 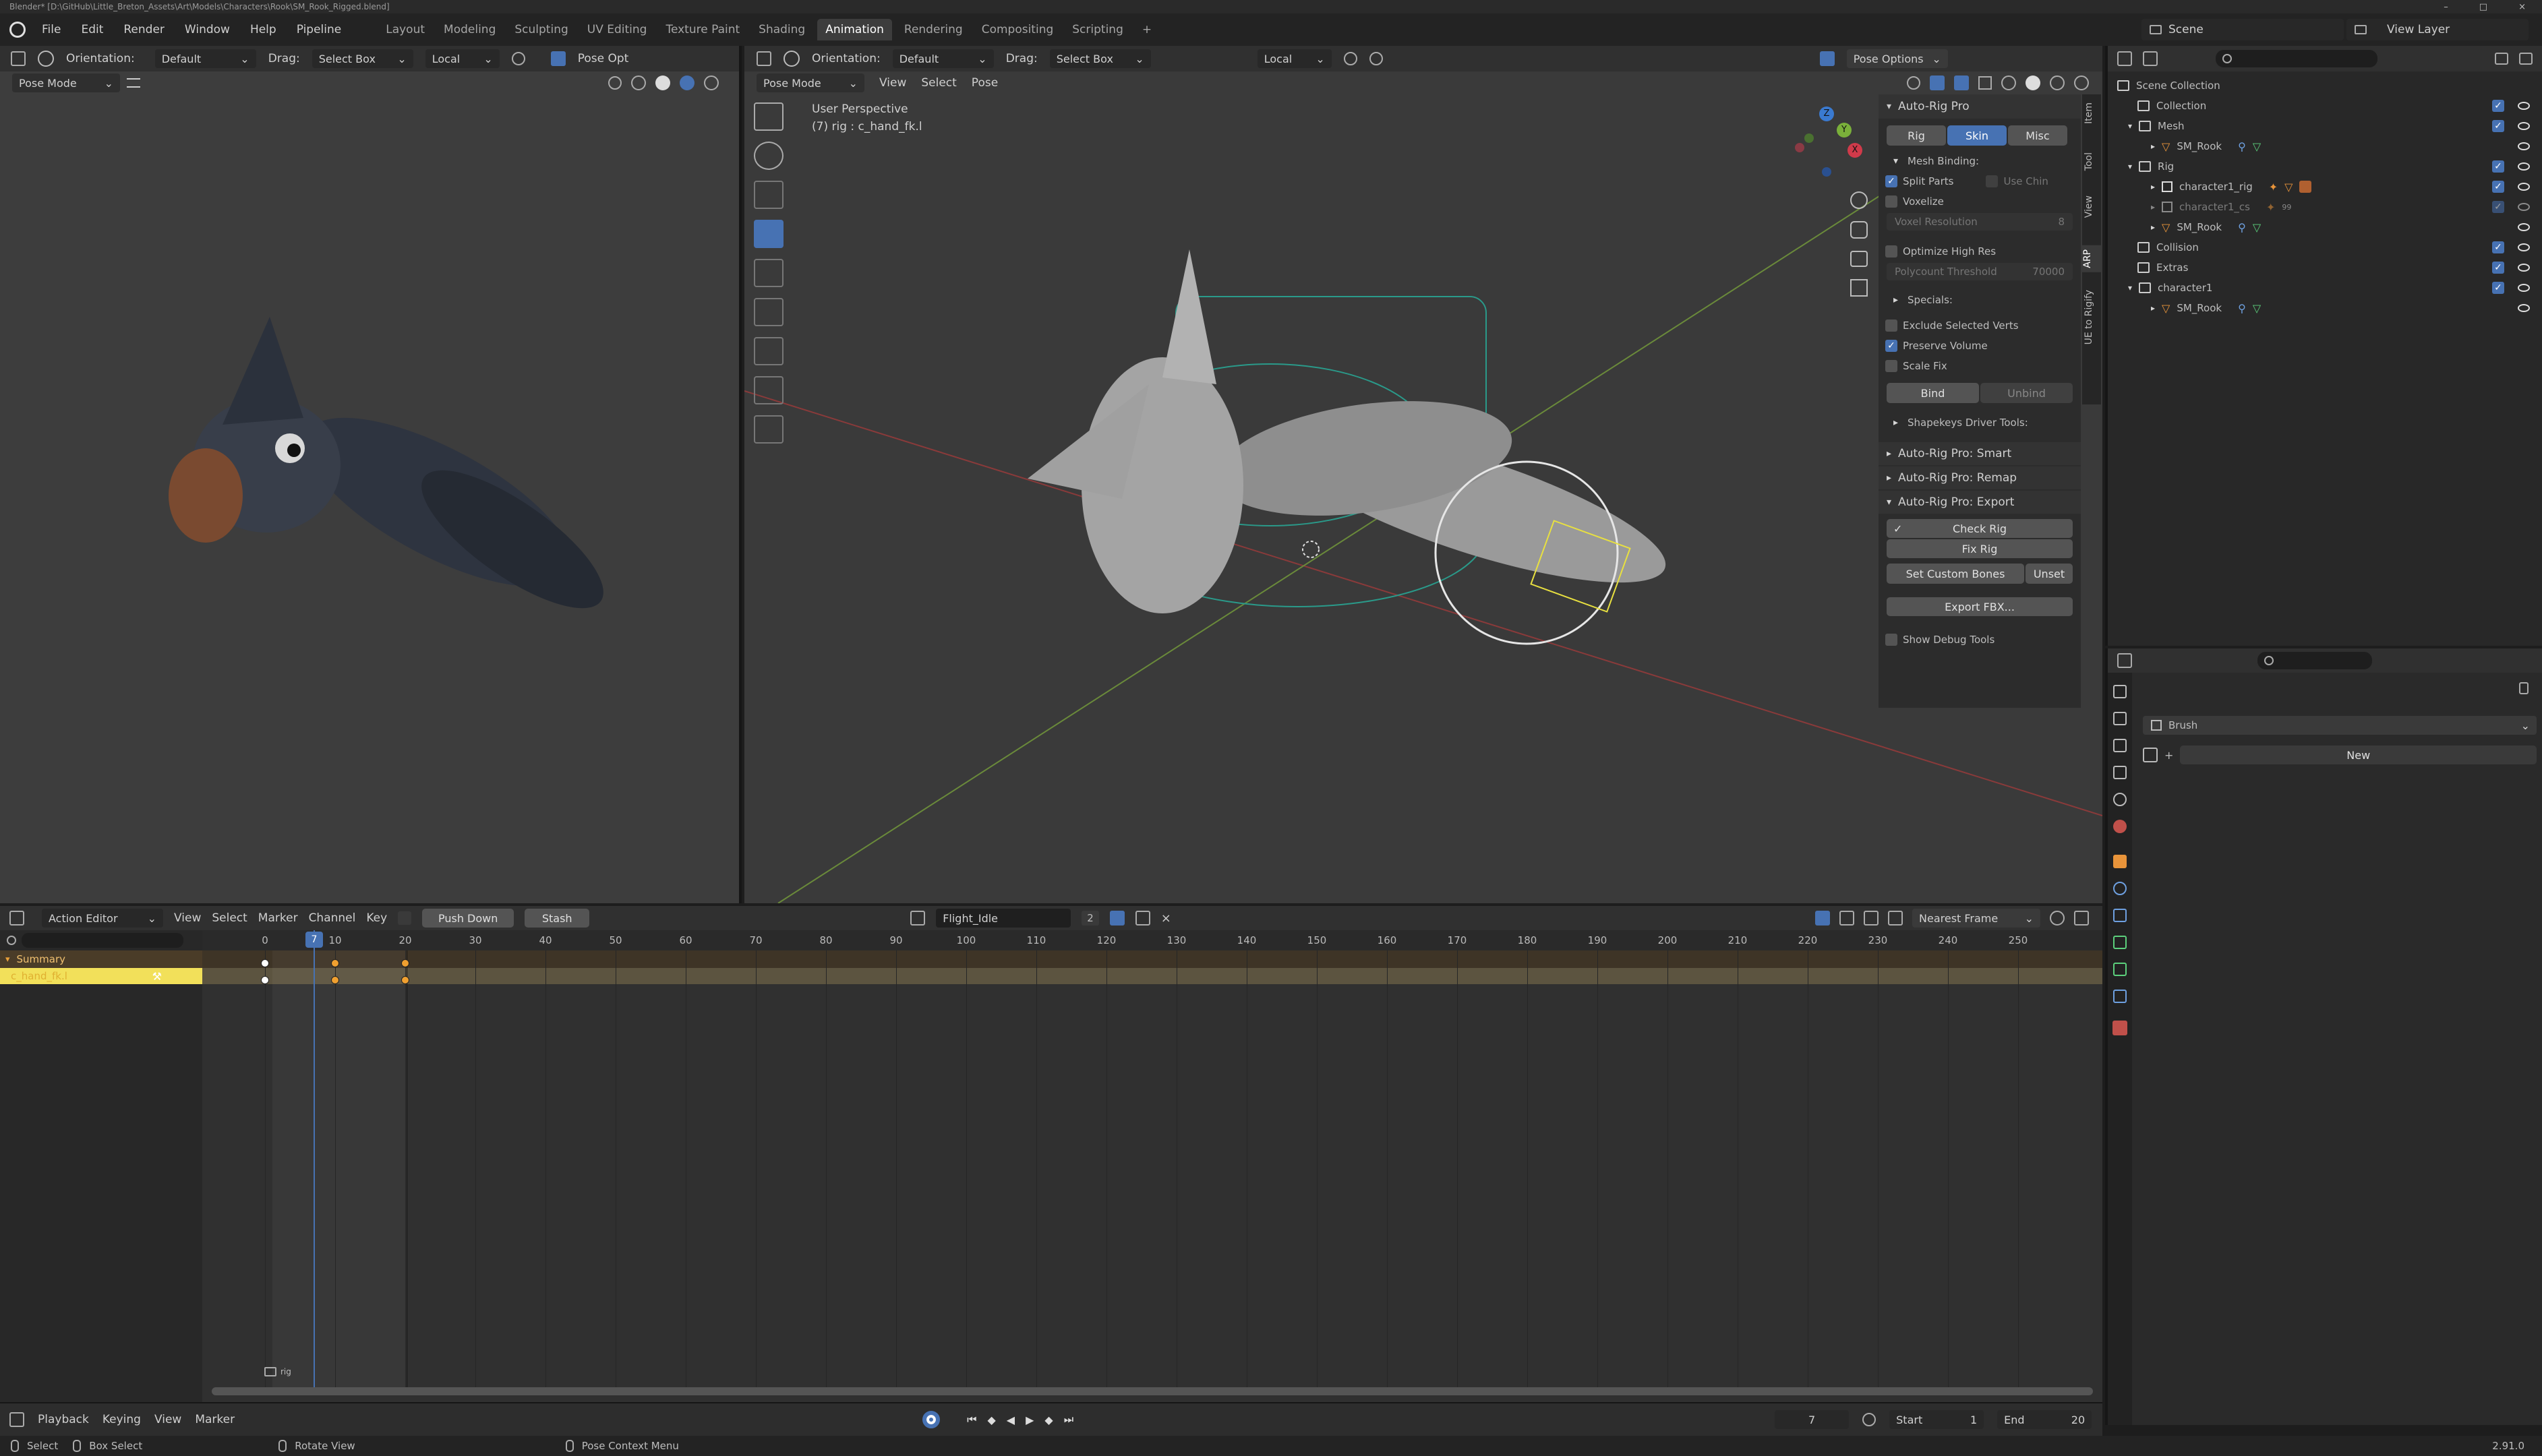 What do you see at coordinates (2314, 660) in the screenshot?
I see `properties-search` at bounding box center [2314, 660].